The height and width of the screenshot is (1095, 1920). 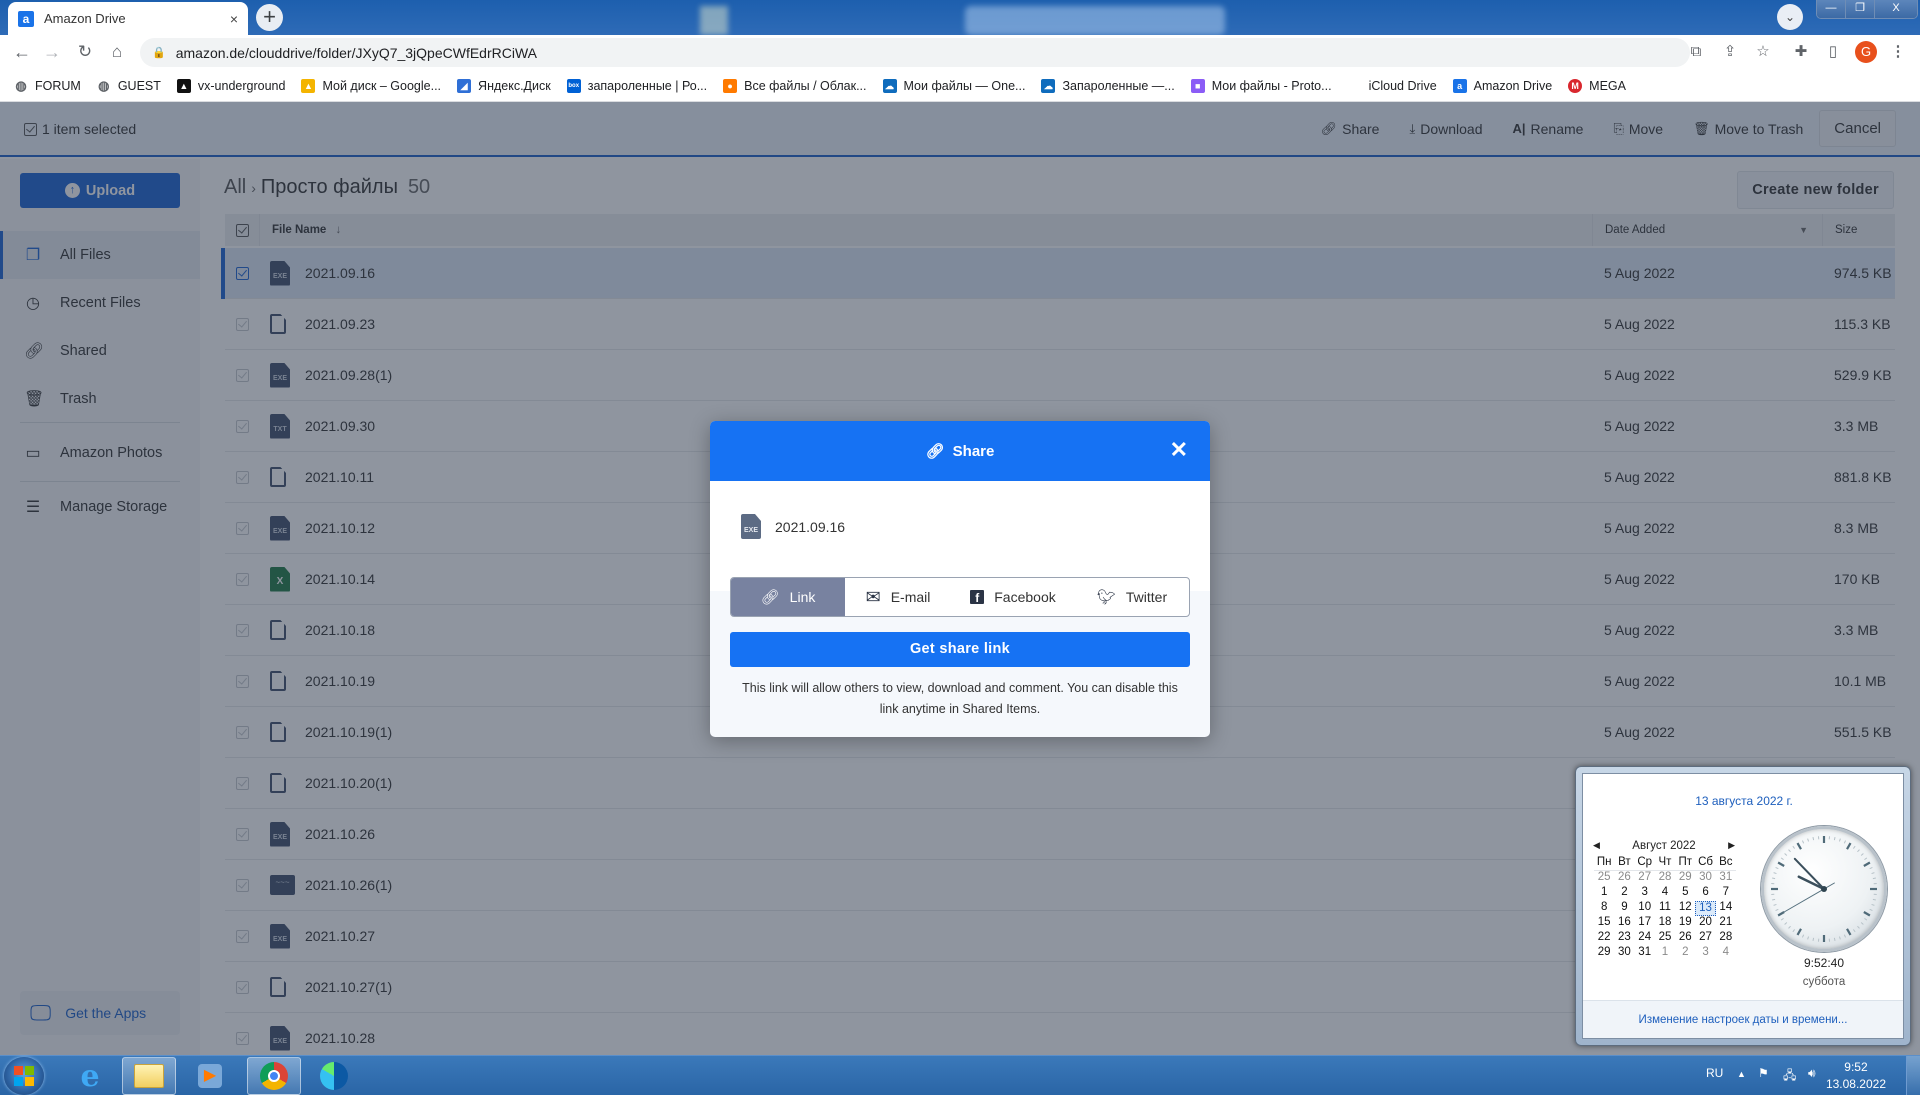 What do you see at coordinates (1645, 938) in the screenshot?
I see `calendar-day: 24` at bounding box center [1645, 938].